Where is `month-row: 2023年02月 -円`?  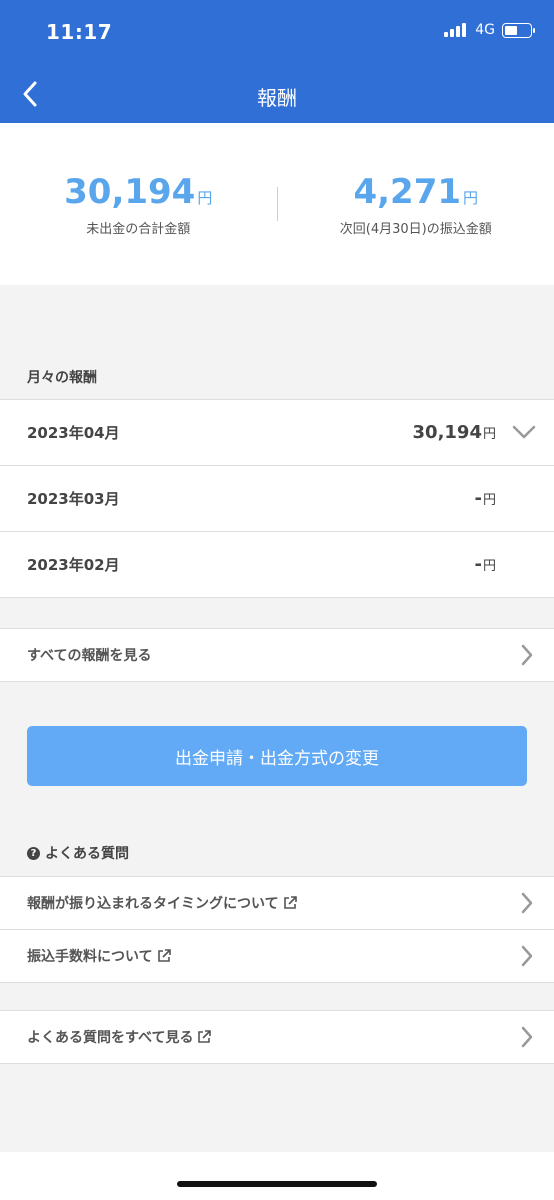
month-row: 2023年02月 -円 is located at coordinates (277, 565).